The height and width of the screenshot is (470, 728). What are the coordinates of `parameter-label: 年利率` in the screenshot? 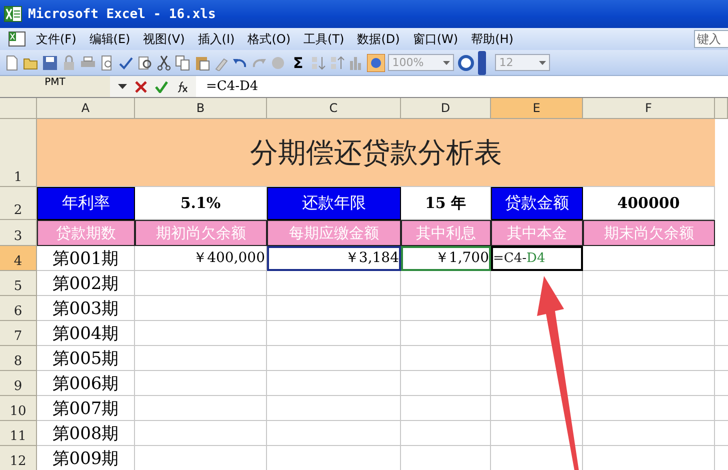 It's located at (86, 203).